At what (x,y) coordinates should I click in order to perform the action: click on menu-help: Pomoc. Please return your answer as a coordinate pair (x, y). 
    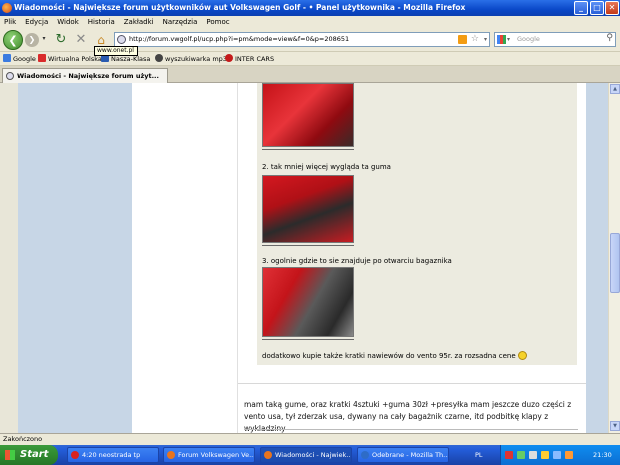
    Looking at the image, I should click on (217, 22).